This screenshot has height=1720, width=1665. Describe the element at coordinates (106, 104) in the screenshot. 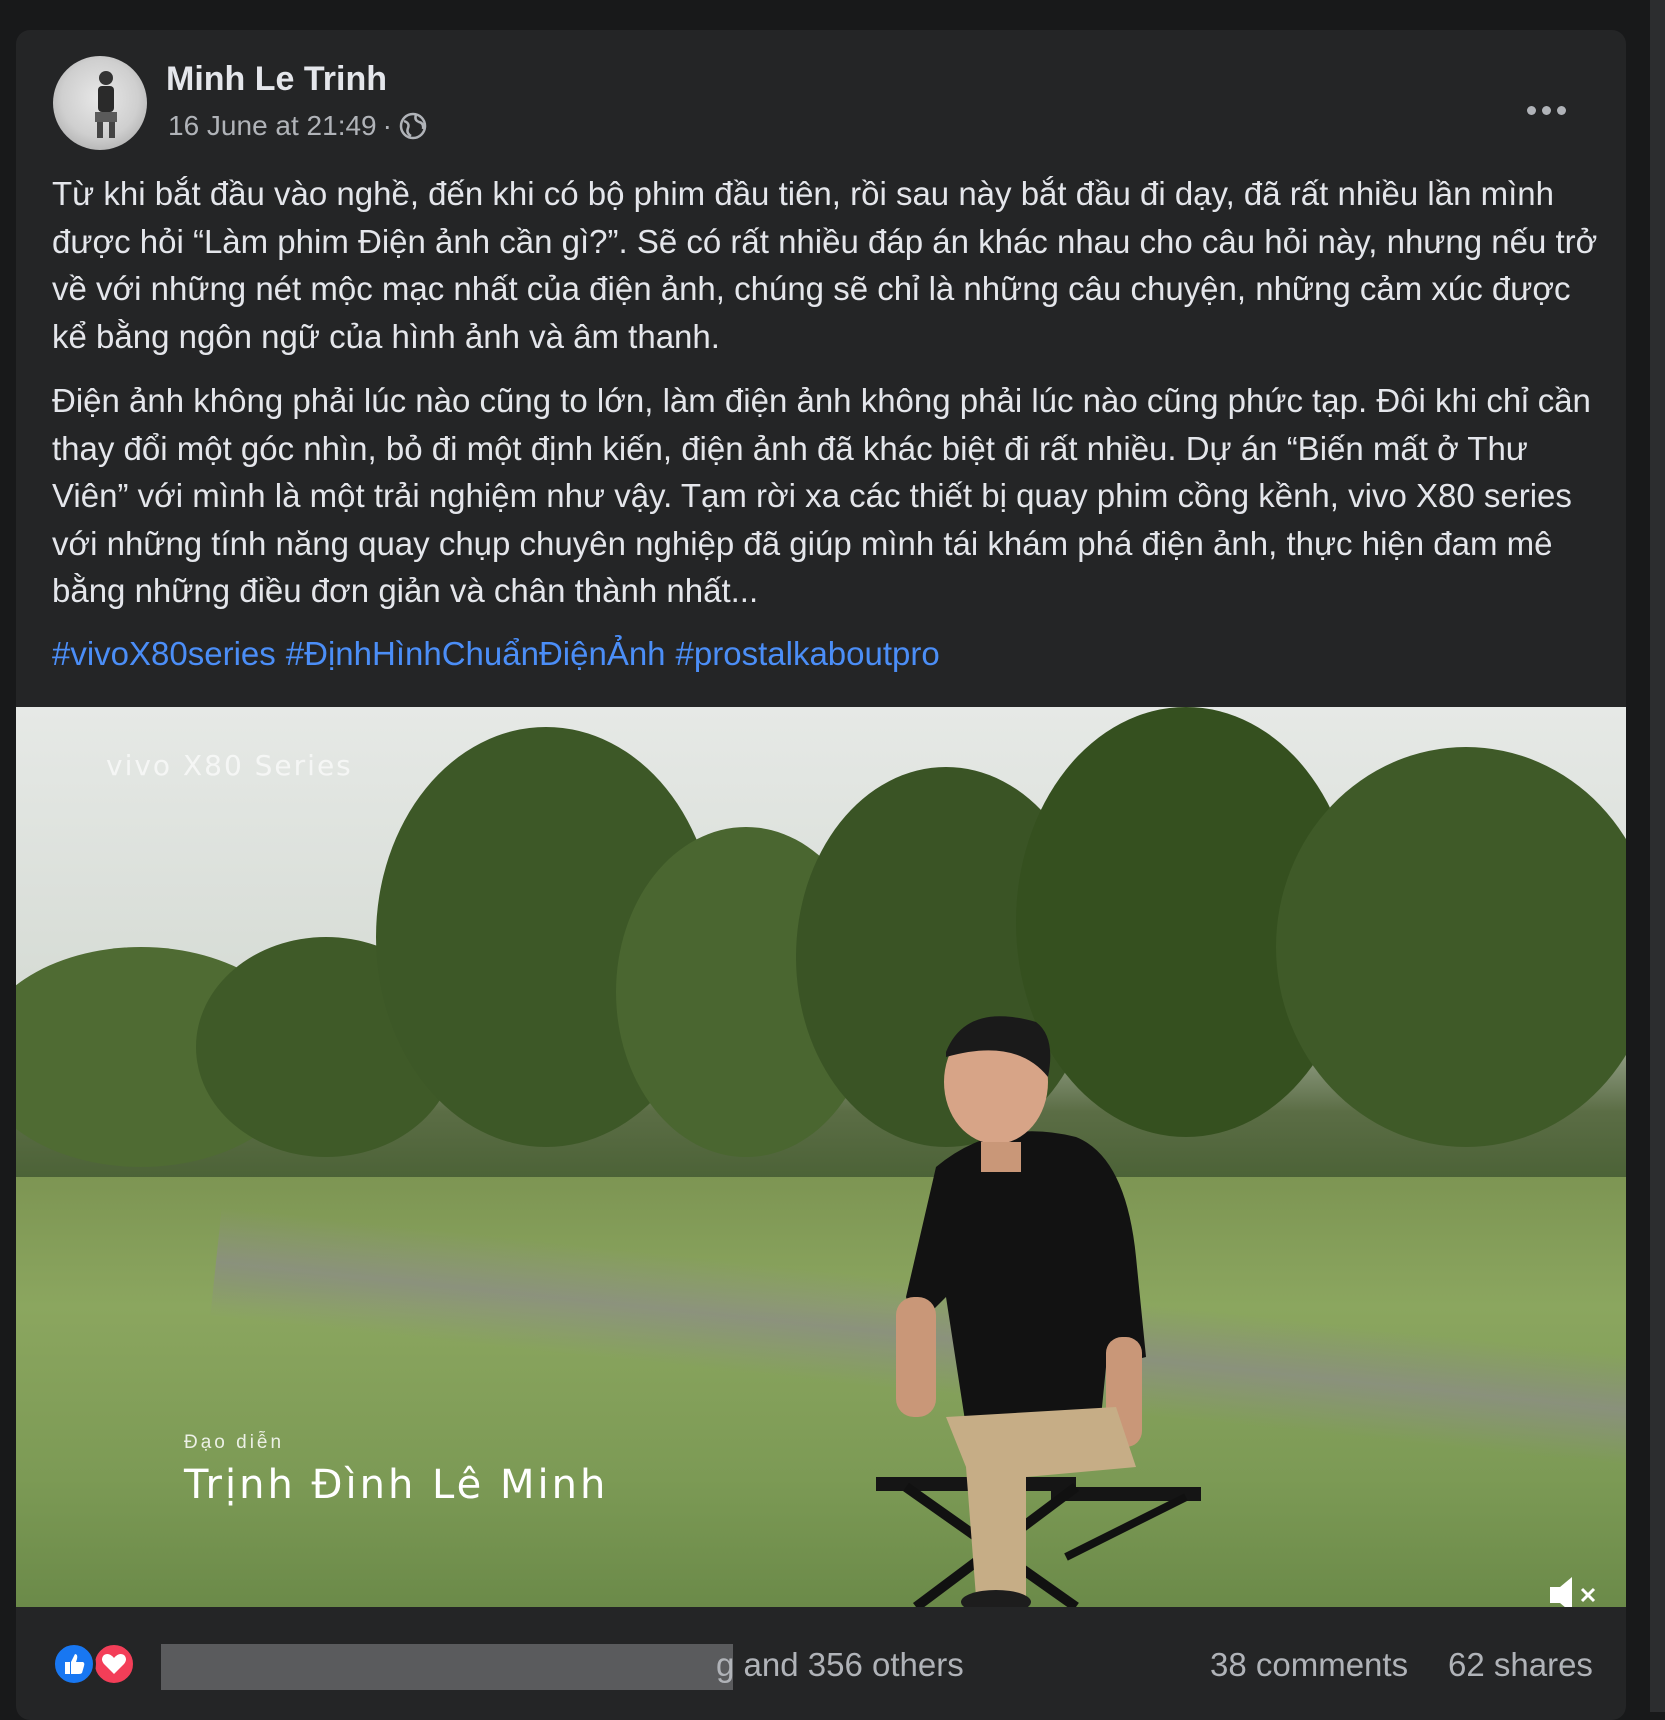

I see `avatar-figure-icon` at that location.